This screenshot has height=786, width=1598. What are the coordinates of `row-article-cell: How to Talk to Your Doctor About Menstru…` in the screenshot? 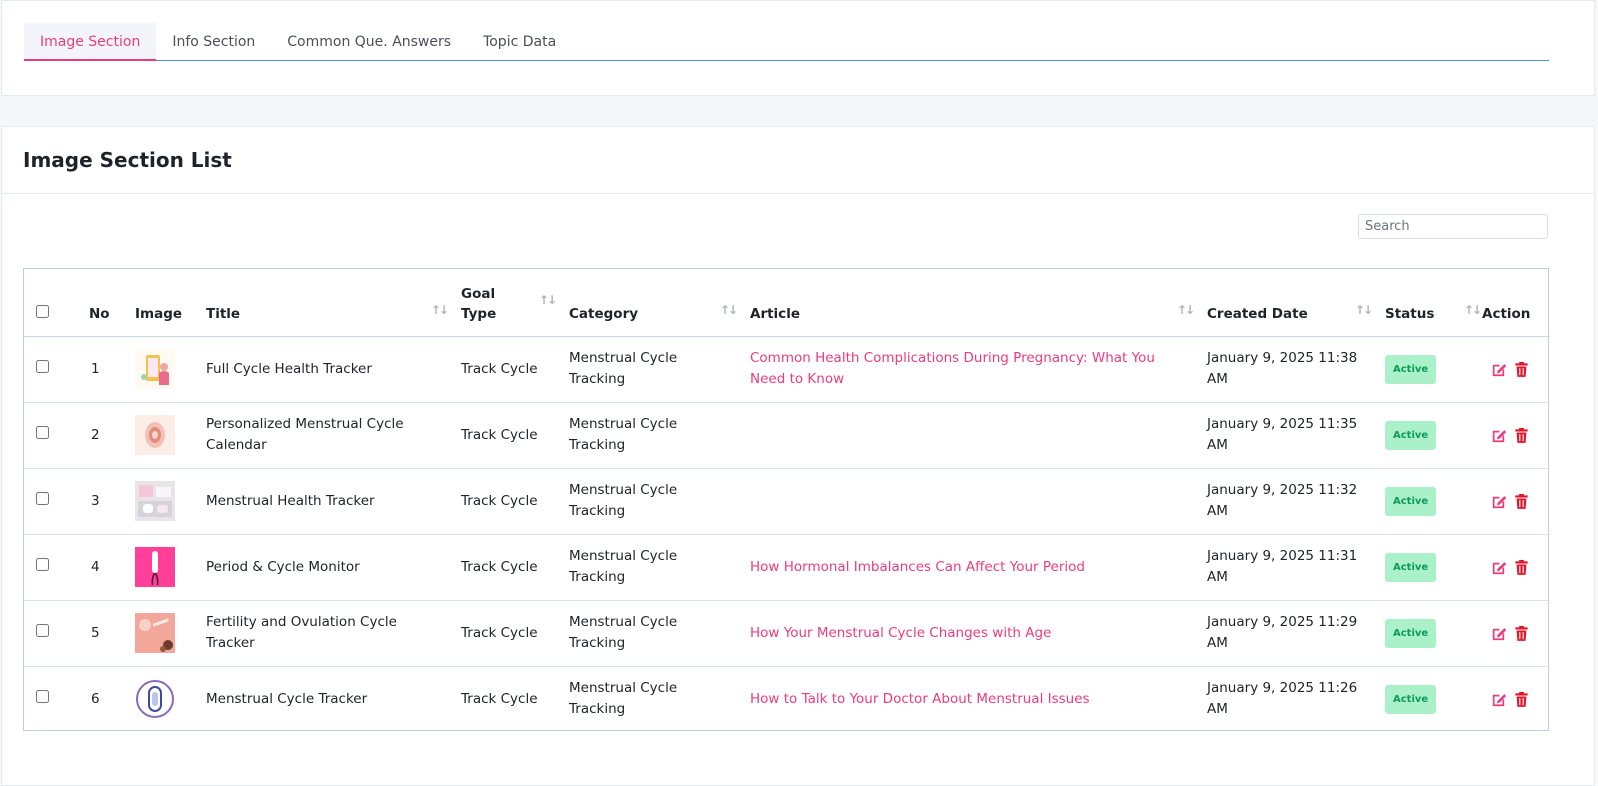 It's located at (978, 699).